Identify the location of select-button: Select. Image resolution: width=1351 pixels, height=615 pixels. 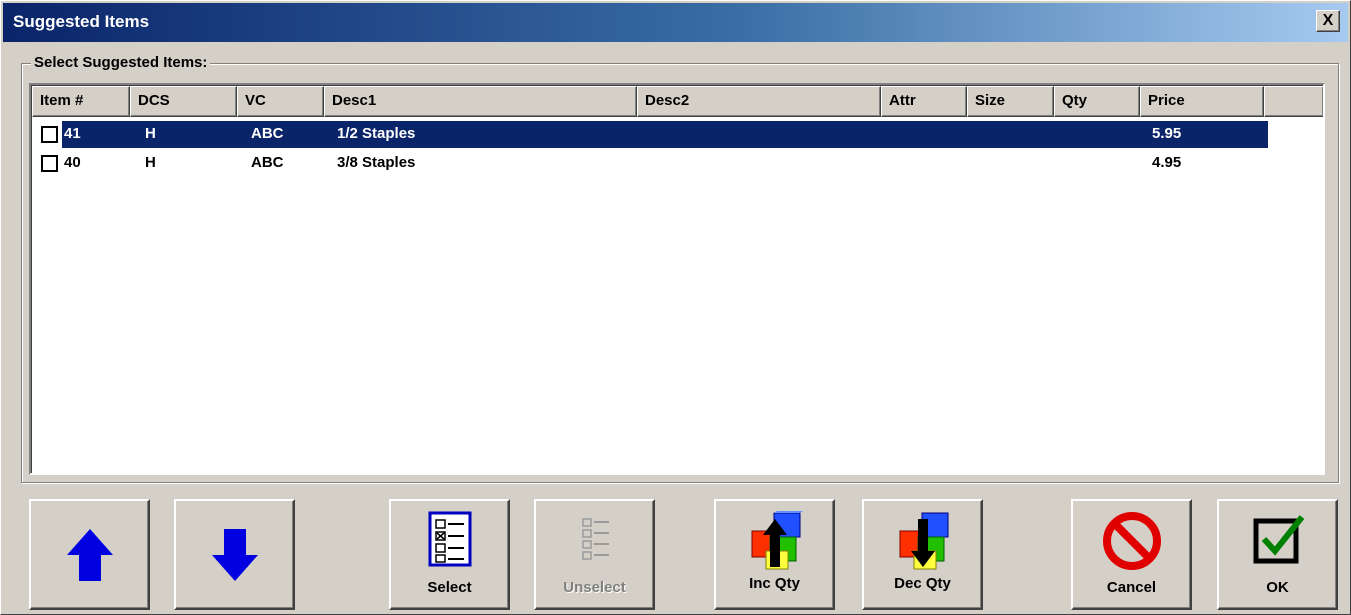
(449, 554).